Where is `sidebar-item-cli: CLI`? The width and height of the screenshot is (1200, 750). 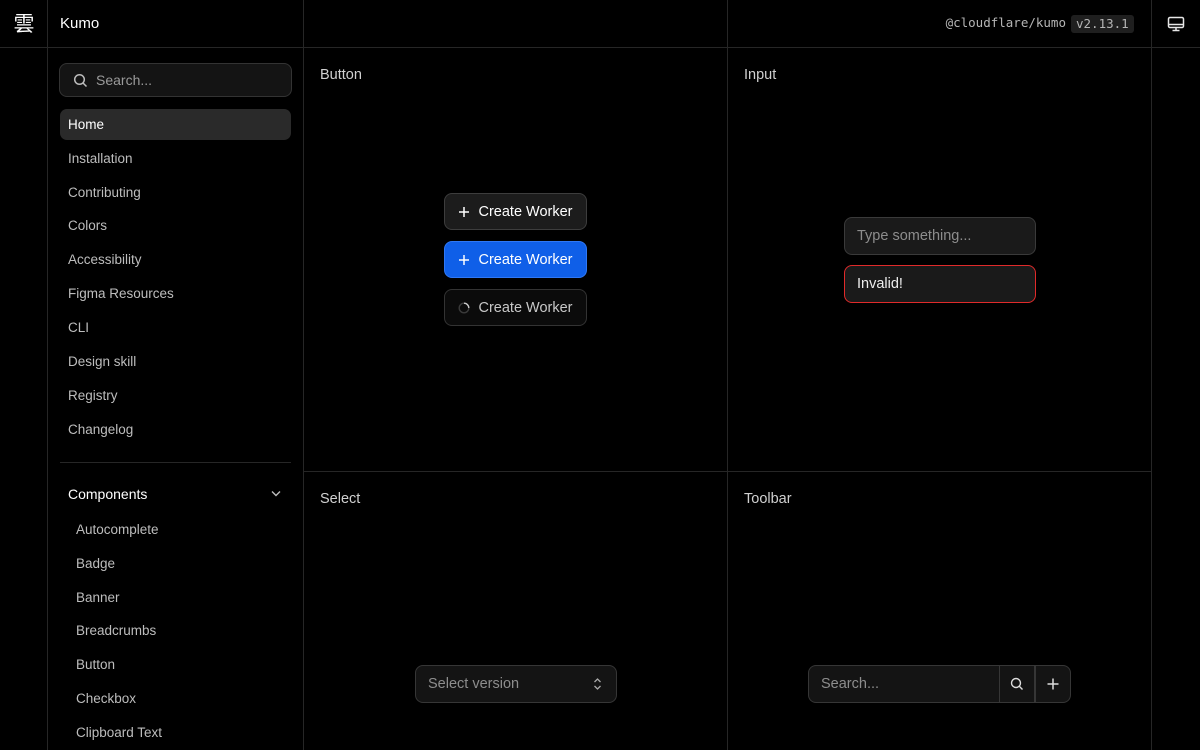 sidebar-item-cli: CLI is located at coordinates (175, 327).